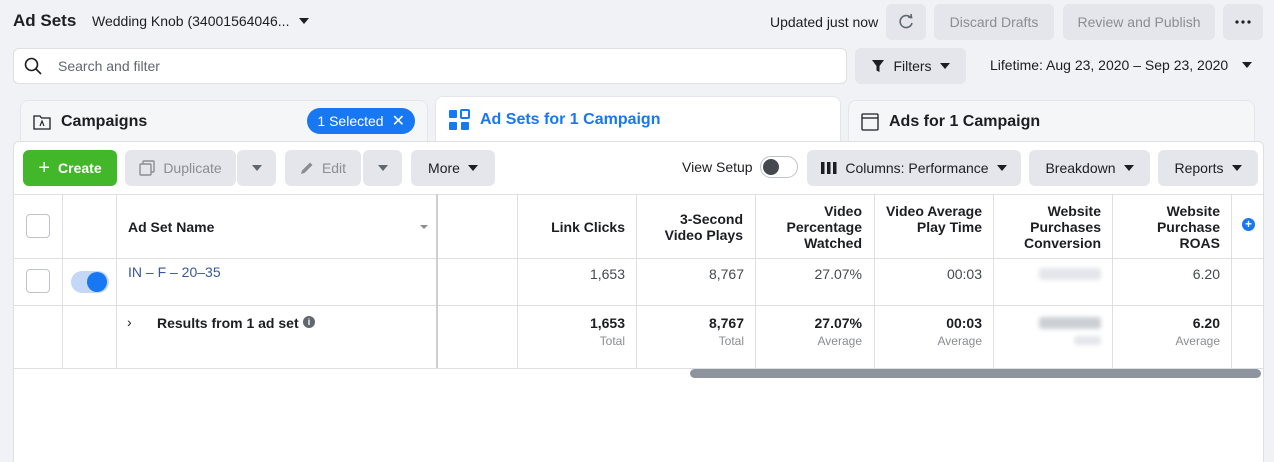 The width and height of the screenshot is (1274, 462). I want to click on column-header-video-plays: 3-Second Video Plays, so click(698, 227).